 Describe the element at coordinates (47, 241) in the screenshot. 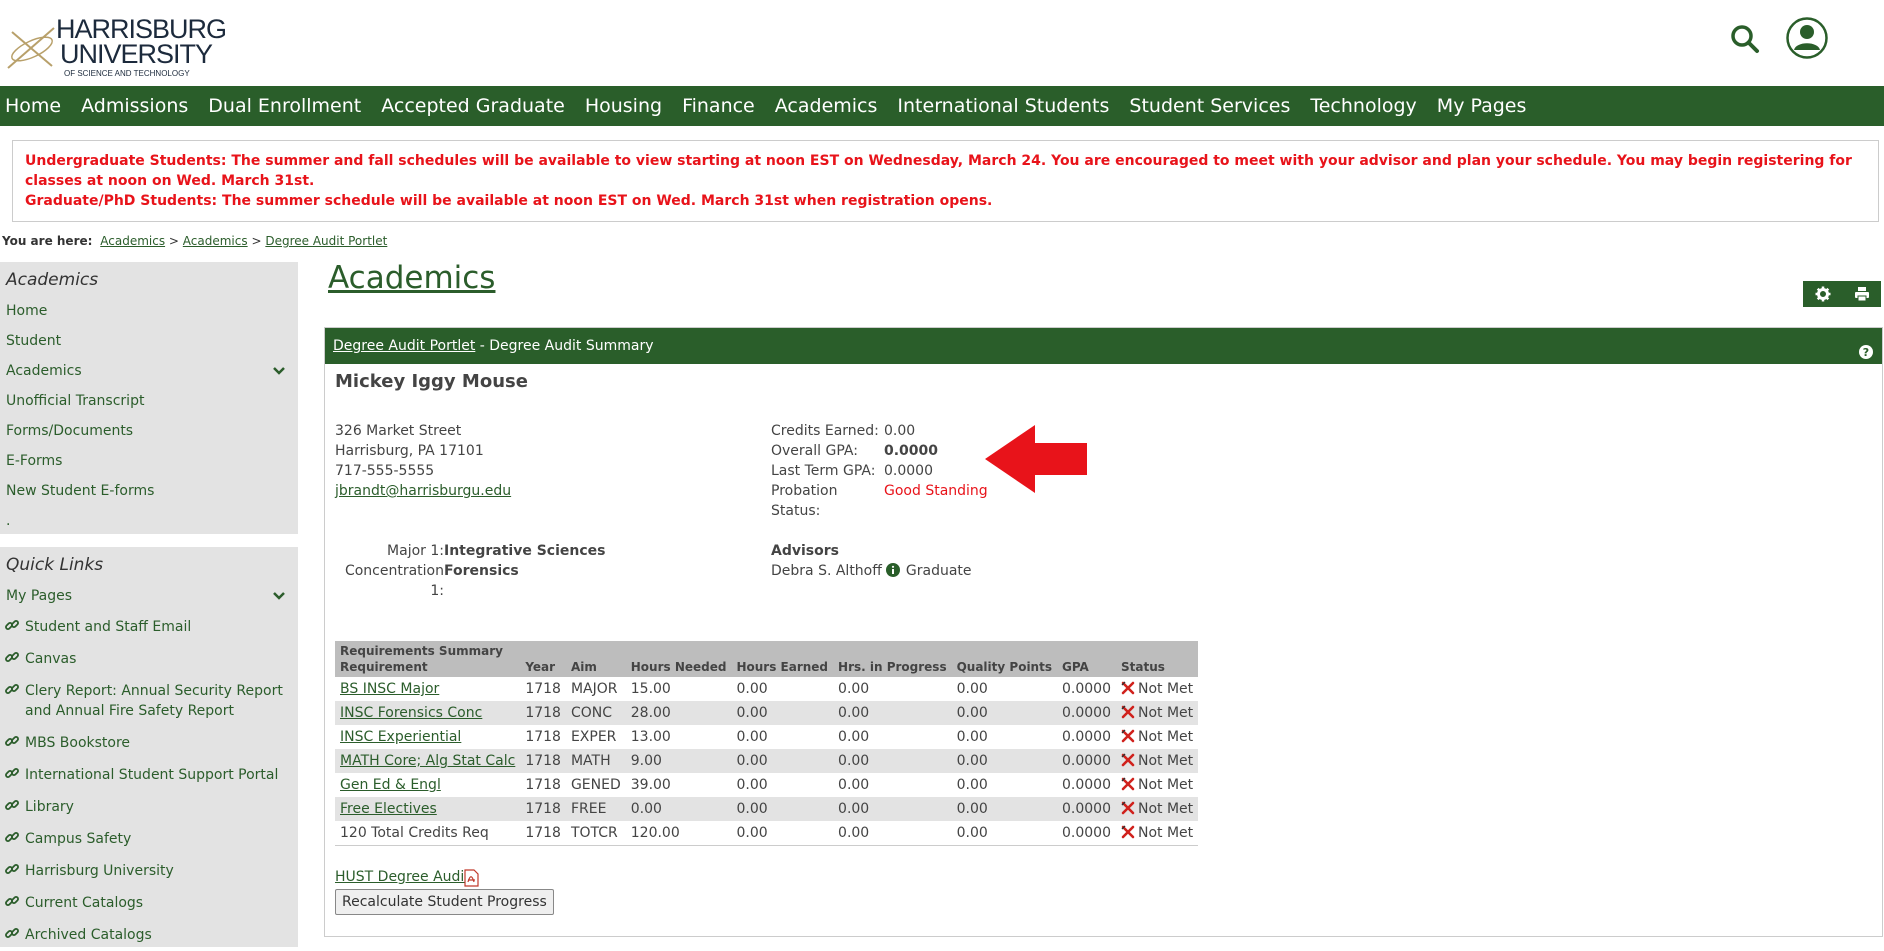

I see `breadcrumb-label: You are here:` at that location.